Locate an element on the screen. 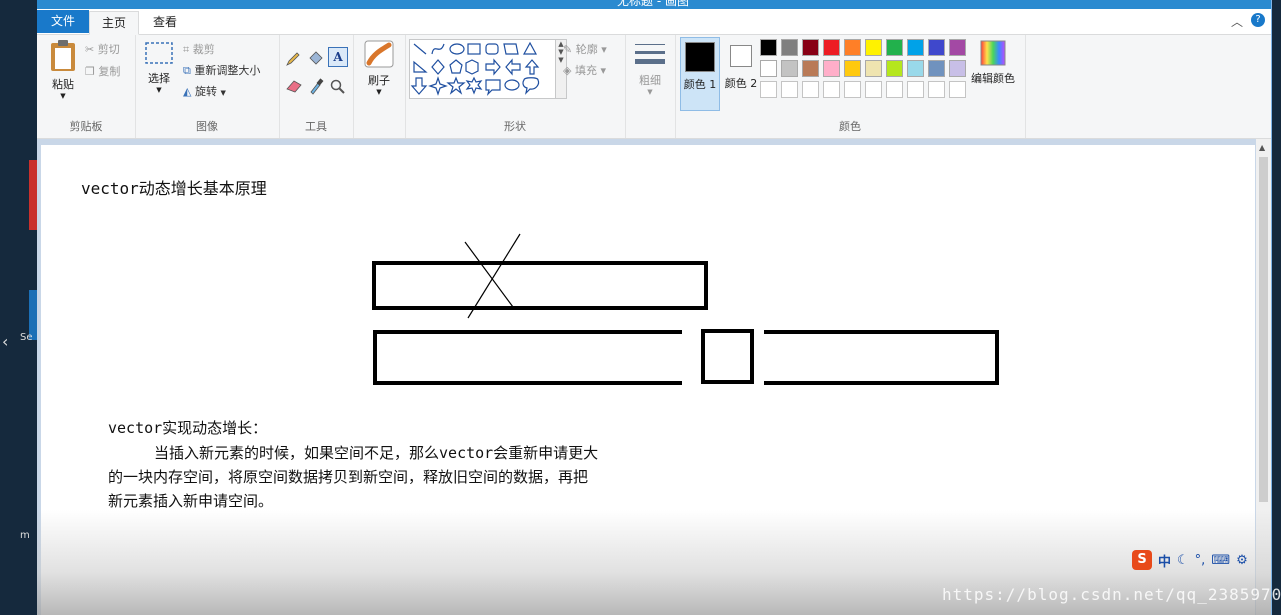 This screenshot has width=1281, height=615. select-dropdown-icon: ▼ is located at coordinates (159, 90).